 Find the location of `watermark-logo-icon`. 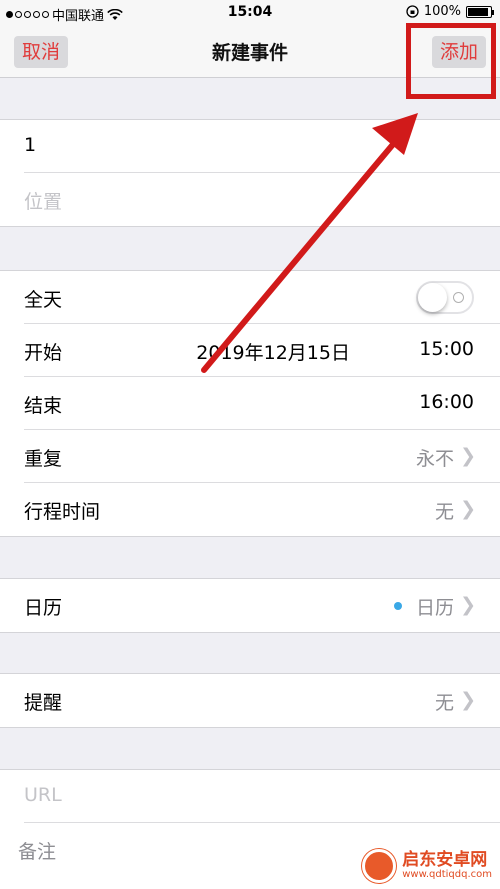

watermark-logo-icon is located at coordinates (379, 866).